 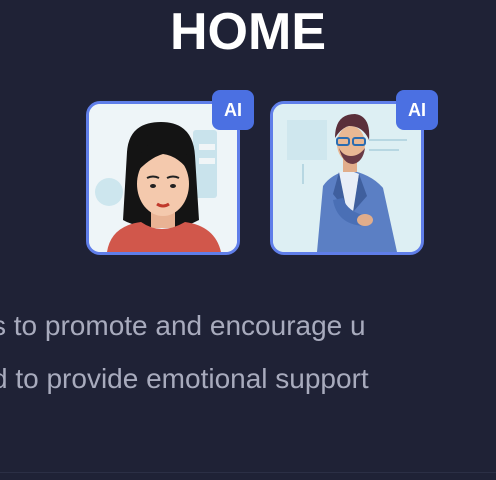 What do you see at coordinates (183, 325) in the screenshot?
I see `description-line: s to promote and encourage u` at bounding box center [183, 325].